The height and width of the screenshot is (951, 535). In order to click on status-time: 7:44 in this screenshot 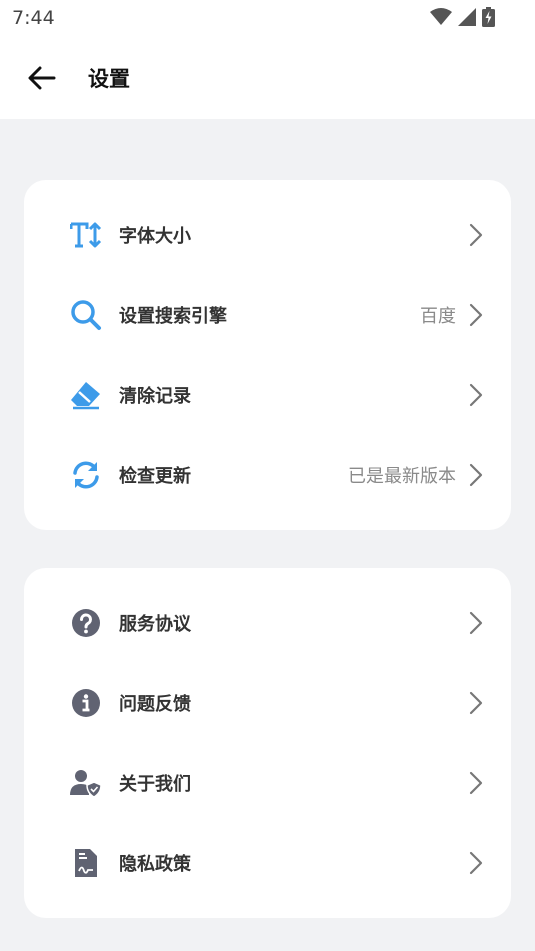, I will do `click(33, 18)`.